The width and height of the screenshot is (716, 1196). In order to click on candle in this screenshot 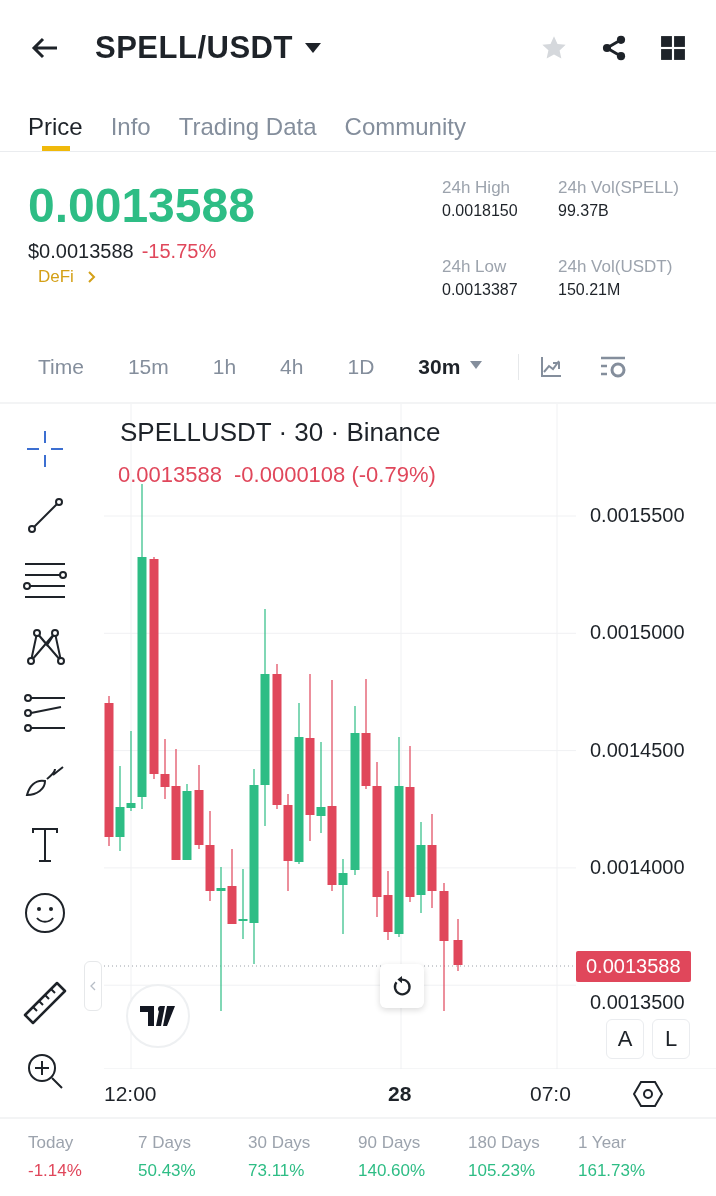, I will do `click(458, 945)`.